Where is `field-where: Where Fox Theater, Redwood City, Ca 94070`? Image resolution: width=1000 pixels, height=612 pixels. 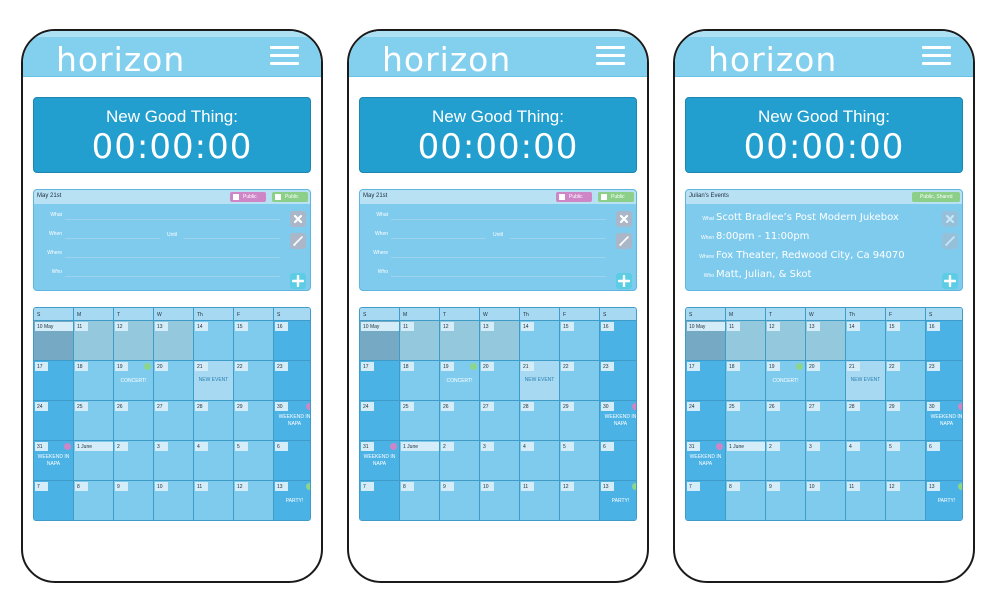 field-where: Where Fox Theater, Redwood City, Ca 94070 is located at coordinates (809, 255).